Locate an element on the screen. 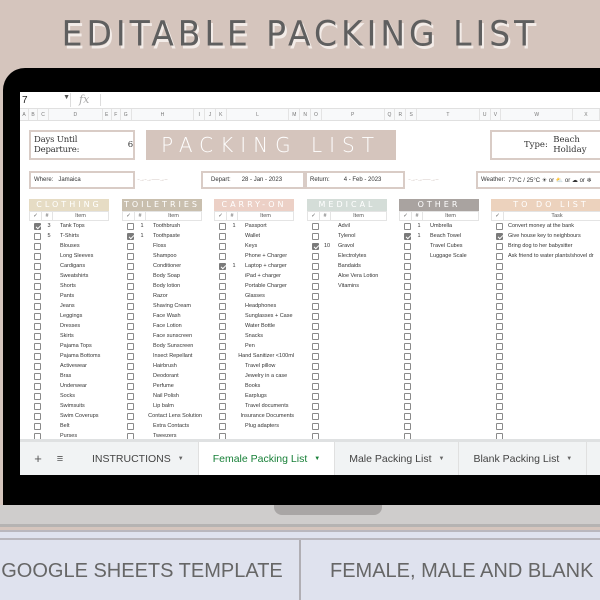 This screenshot has height=600, width=600. item-name: Blouses is located at coordinates (70, 246).